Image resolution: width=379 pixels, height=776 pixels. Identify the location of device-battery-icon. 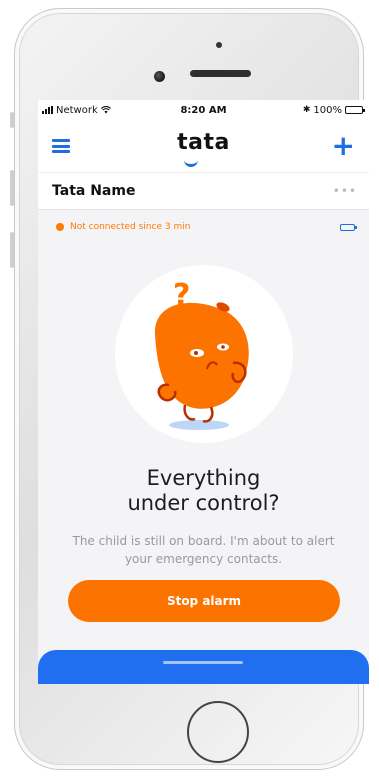
(348, 227).